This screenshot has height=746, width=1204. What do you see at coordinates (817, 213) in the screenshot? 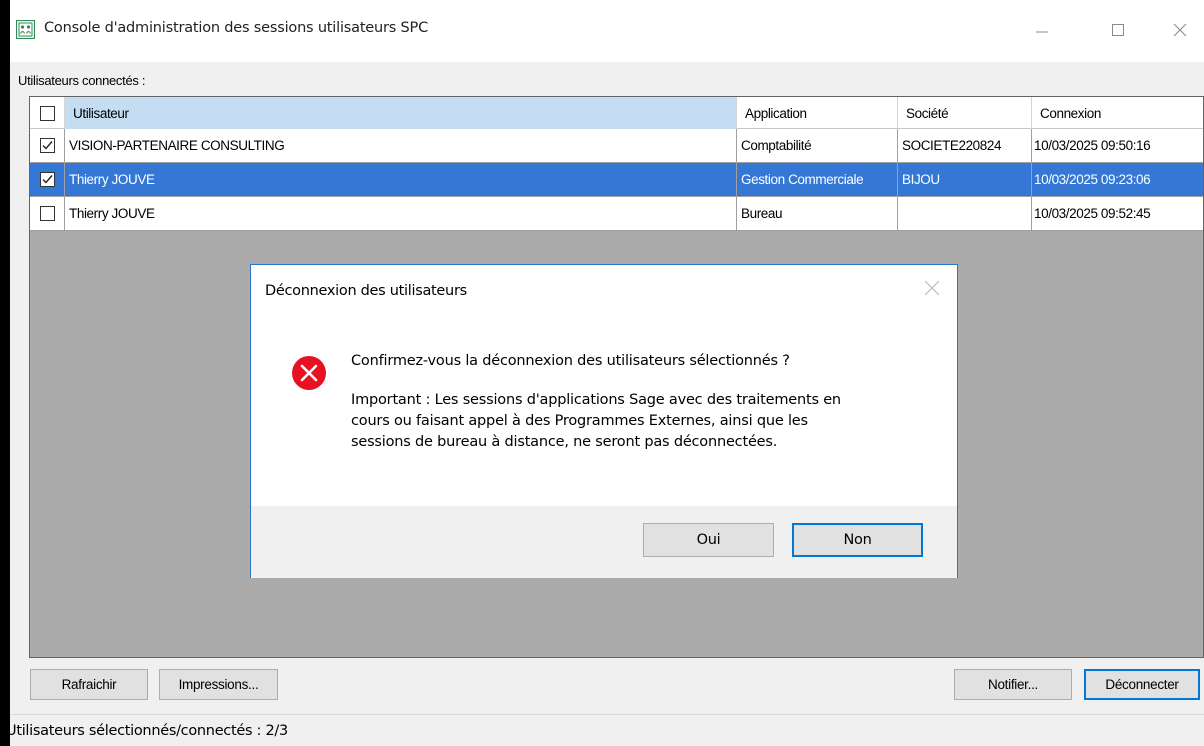
I see `cell-application: Bureau` at bounding box center [817, 213].